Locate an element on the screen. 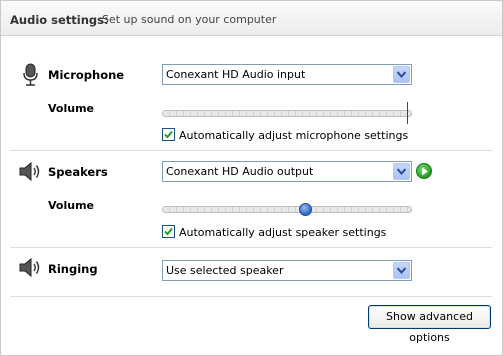 Image resolution: width=503 pixels, height=356 pixels. header-subtitle: Set up sound on your computer is located at coordinates (189, 19).